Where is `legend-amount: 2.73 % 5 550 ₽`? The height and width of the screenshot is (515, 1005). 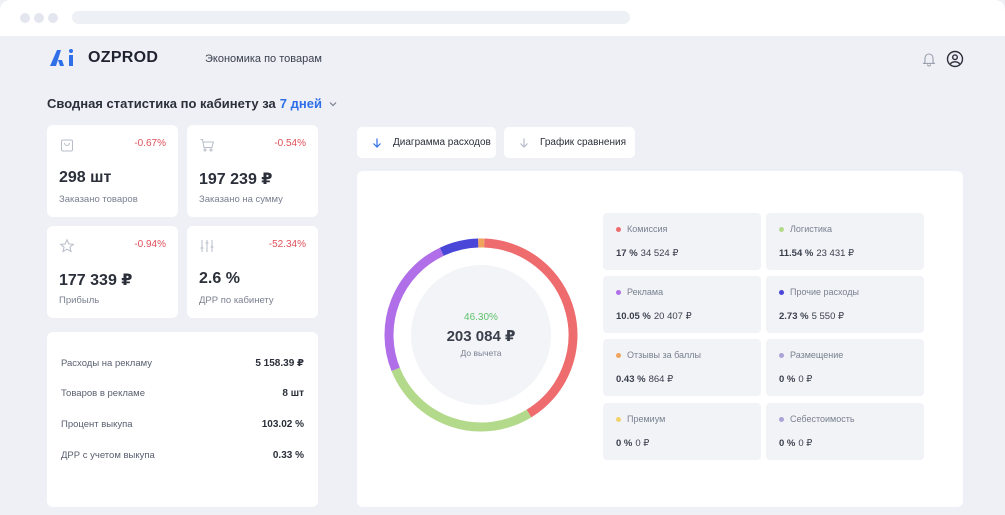 legend-amount: 2.73 % 5 550 ₽ is located at coordinates (811, 316).